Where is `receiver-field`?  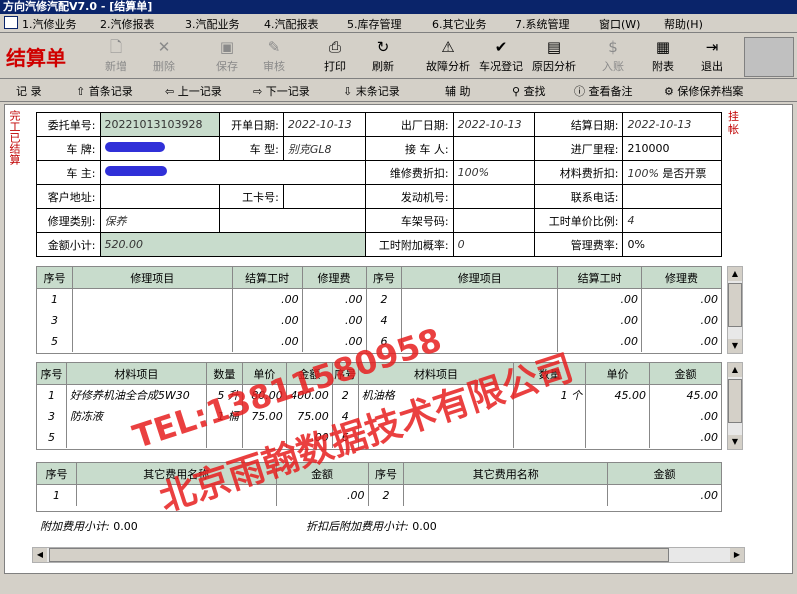
receiver-field is located at coordinates (494, 148).